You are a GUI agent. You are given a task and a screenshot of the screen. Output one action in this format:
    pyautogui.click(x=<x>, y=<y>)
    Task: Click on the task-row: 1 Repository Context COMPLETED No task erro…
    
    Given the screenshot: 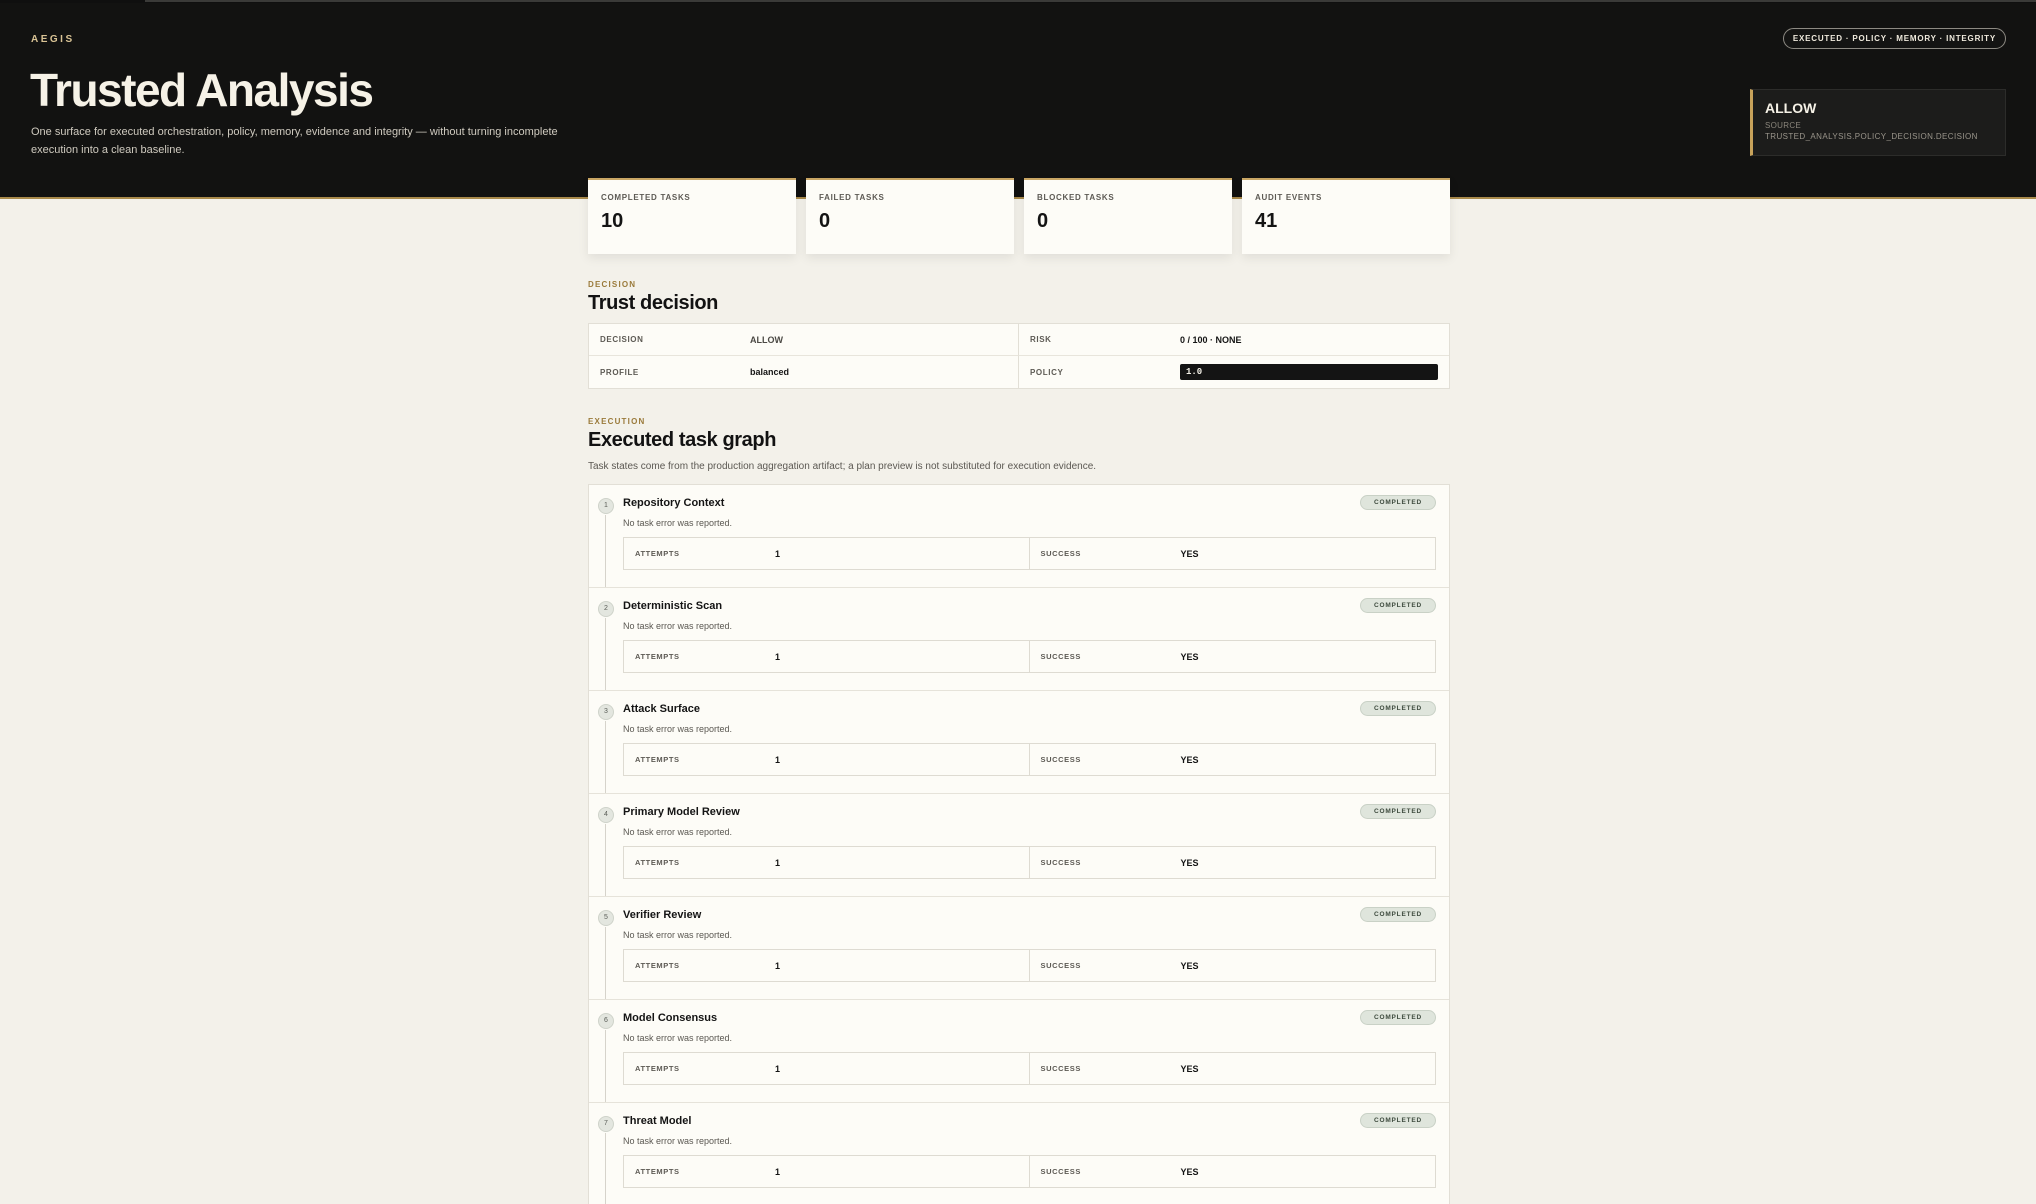 What is the action you would take?
    pyautogui.click(x=1019, y=536)
    